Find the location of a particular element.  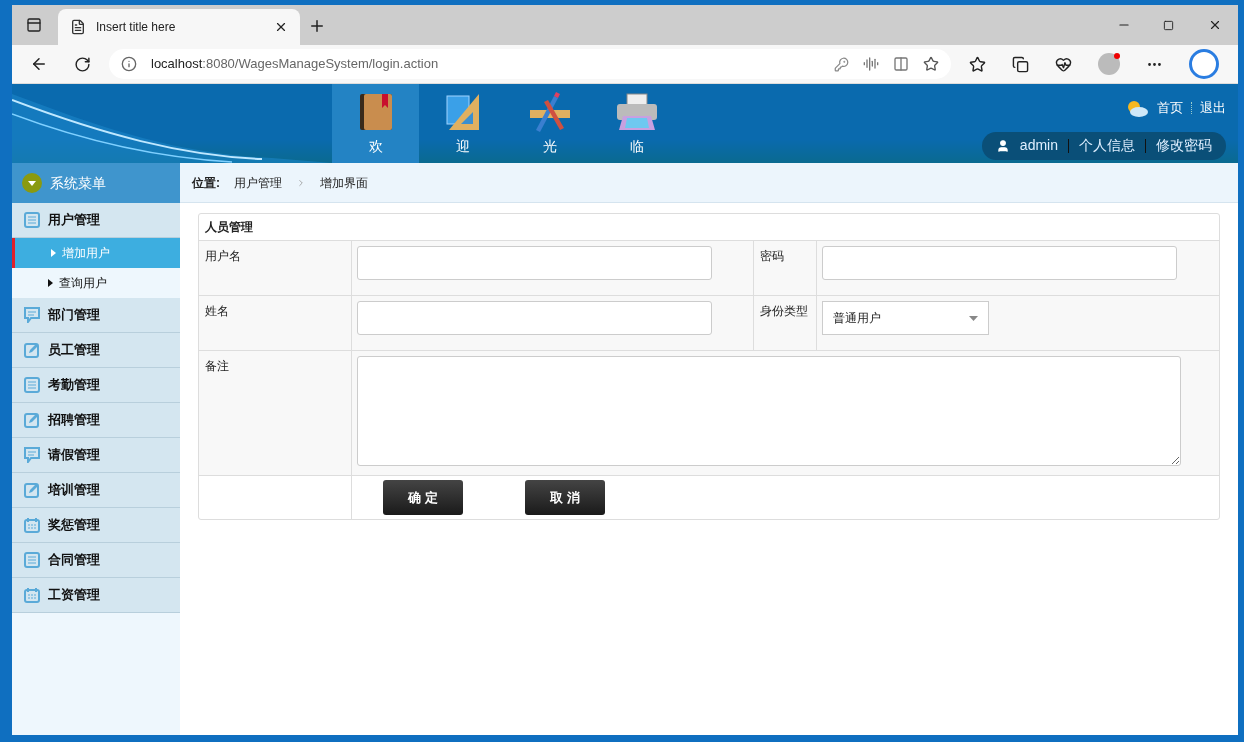

info-icon is located at coordinates (129, 64).